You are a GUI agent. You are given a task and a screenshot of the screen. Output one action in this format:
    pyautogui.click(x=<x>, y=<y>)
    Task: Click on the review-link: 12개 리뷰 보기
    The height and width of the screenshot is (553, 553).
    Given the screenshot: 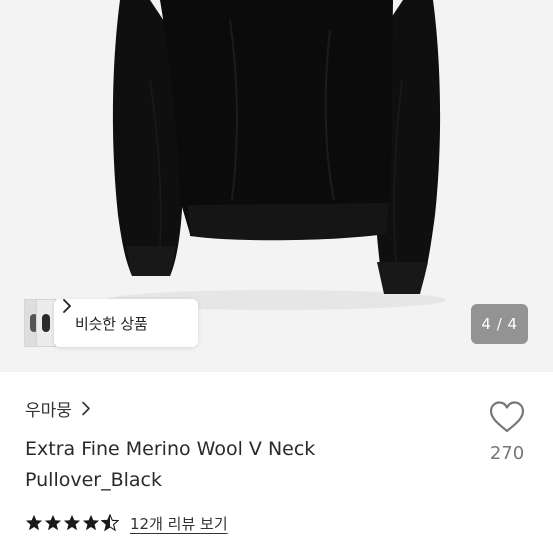 What is the action you would take?
    pyautogui.click(x=179, y=523)
    